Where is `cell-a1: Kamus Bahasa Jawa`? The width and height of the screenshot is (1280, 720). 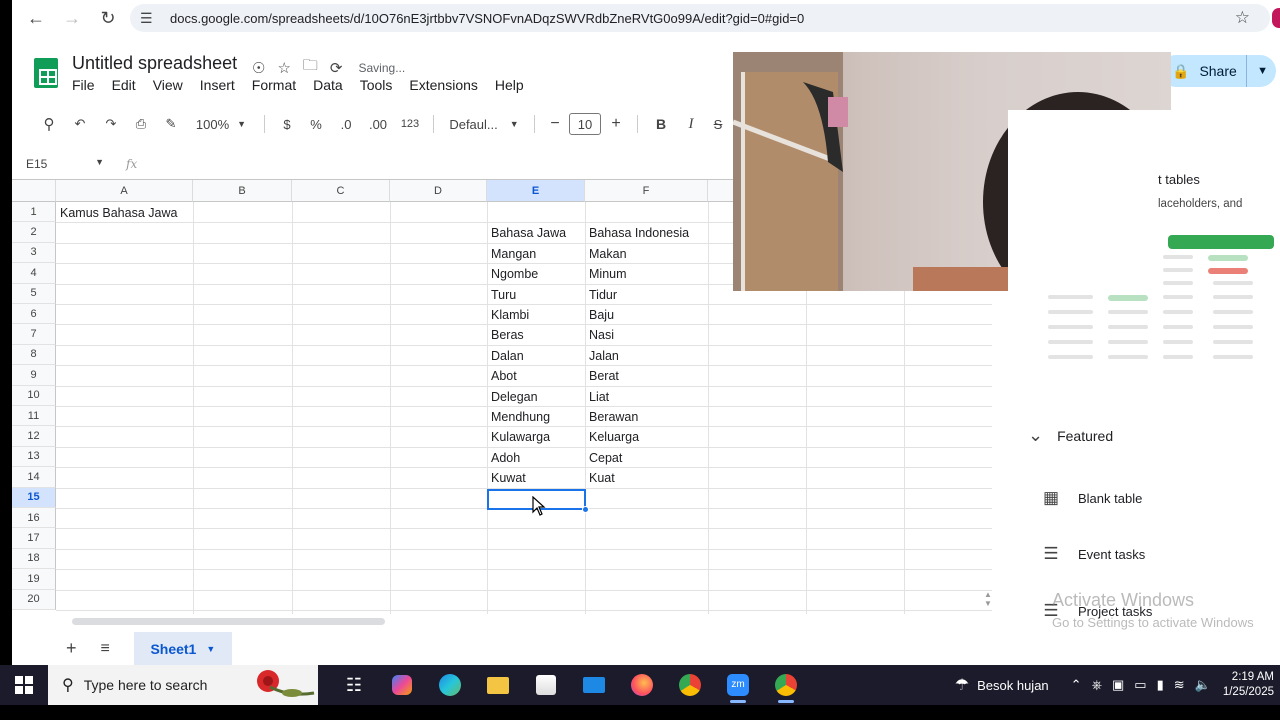
cell-a1: Kamus Bahasa Jawa is located at coordinates (118, 213).